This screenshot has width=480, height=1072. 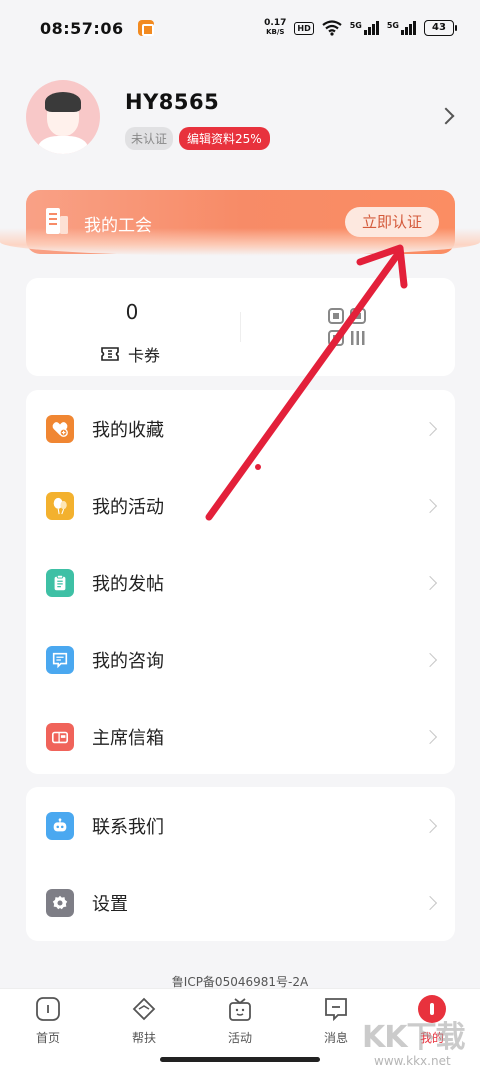 What do you see at coordinates (149, 138) in the screenshot?
I see `unverified-badge: 未认证` at bounding box center [149, 138].